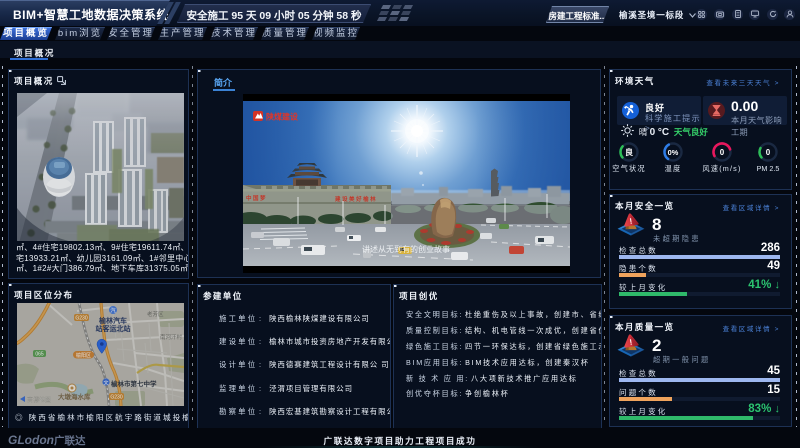 The image size is (800, 448). I want to click on svg-text: 良, so click(629, 152).